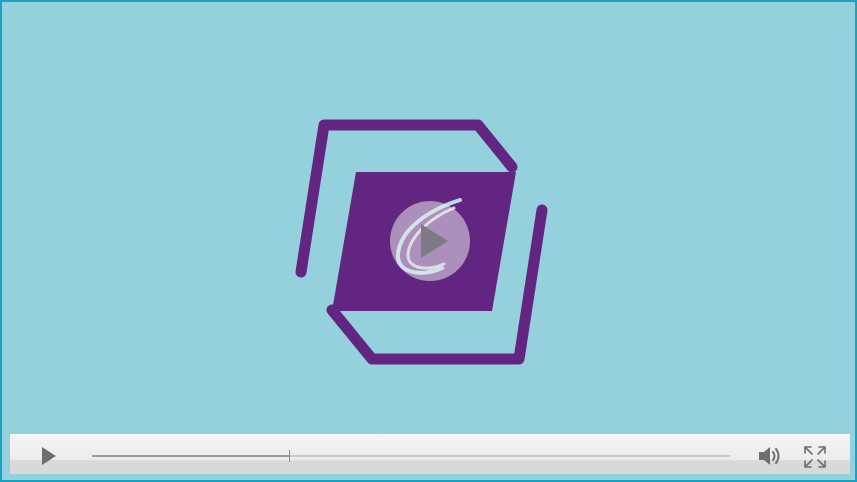 The width and height of the screenshot is (857, 482). I want to click on volume-button, so click(771, 456).